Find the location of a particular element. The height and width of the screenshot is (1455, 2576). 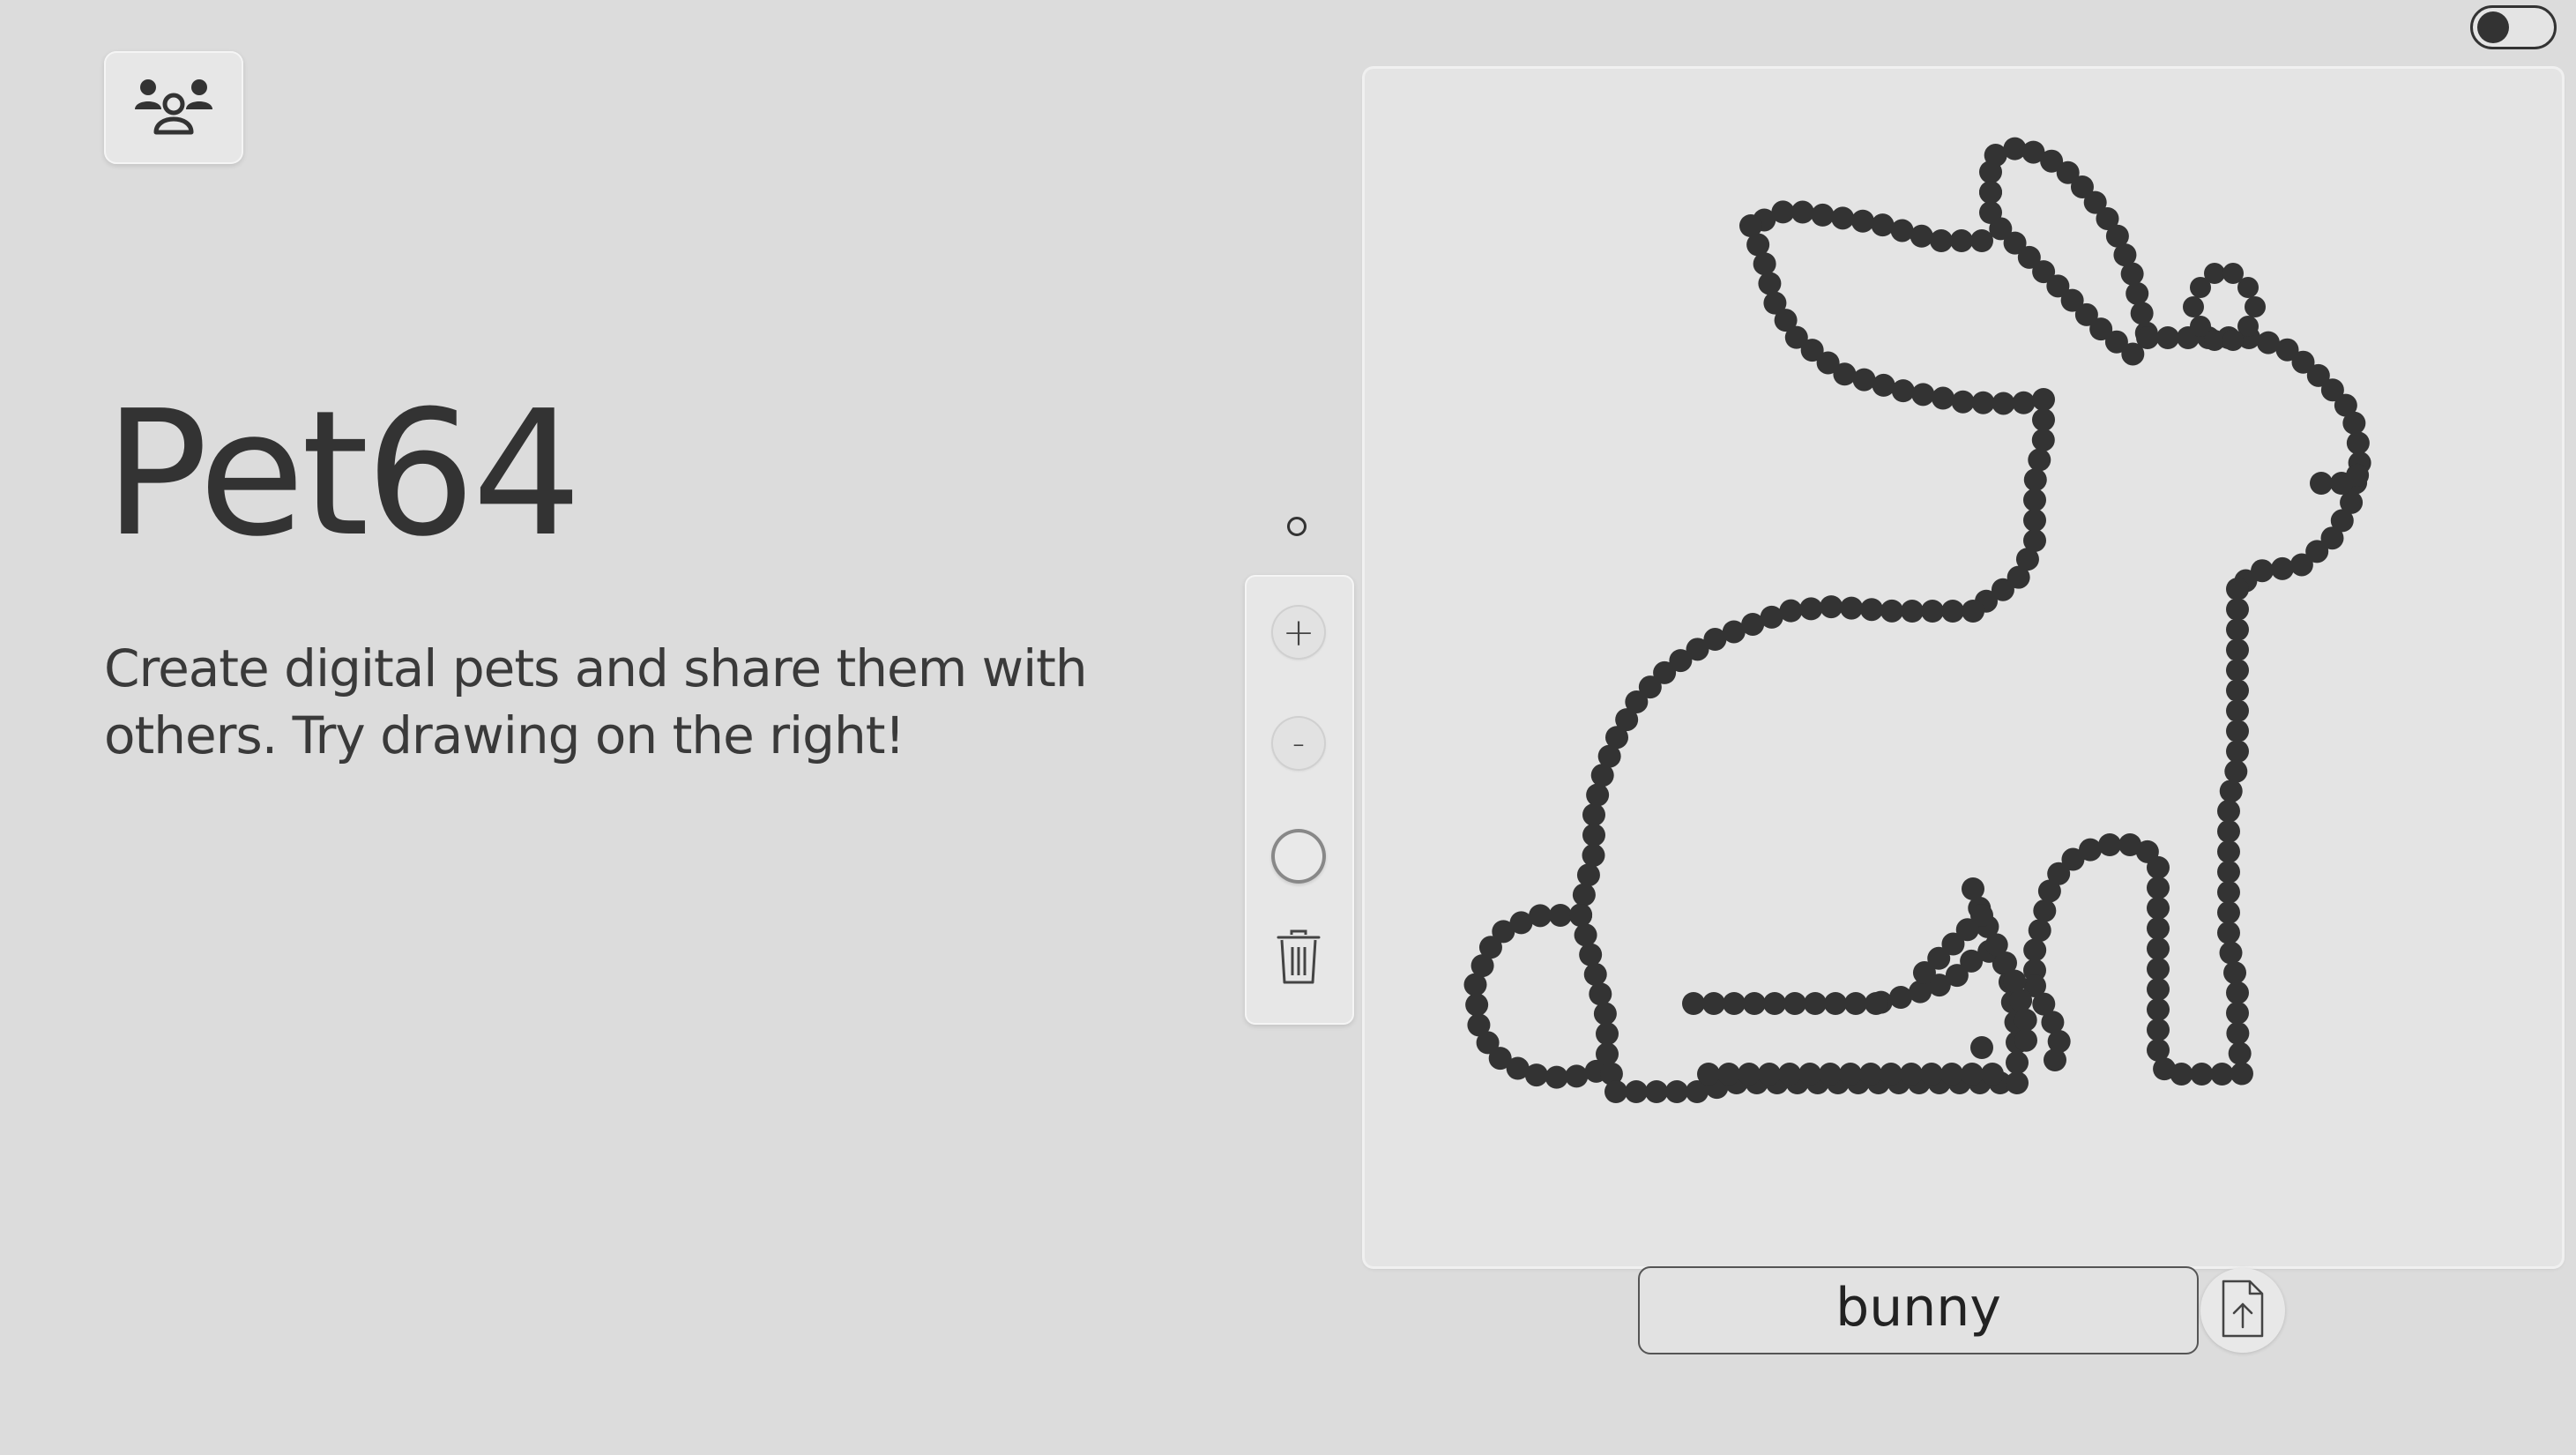

bunny-ear-back is located at coordinates (1866, 225).